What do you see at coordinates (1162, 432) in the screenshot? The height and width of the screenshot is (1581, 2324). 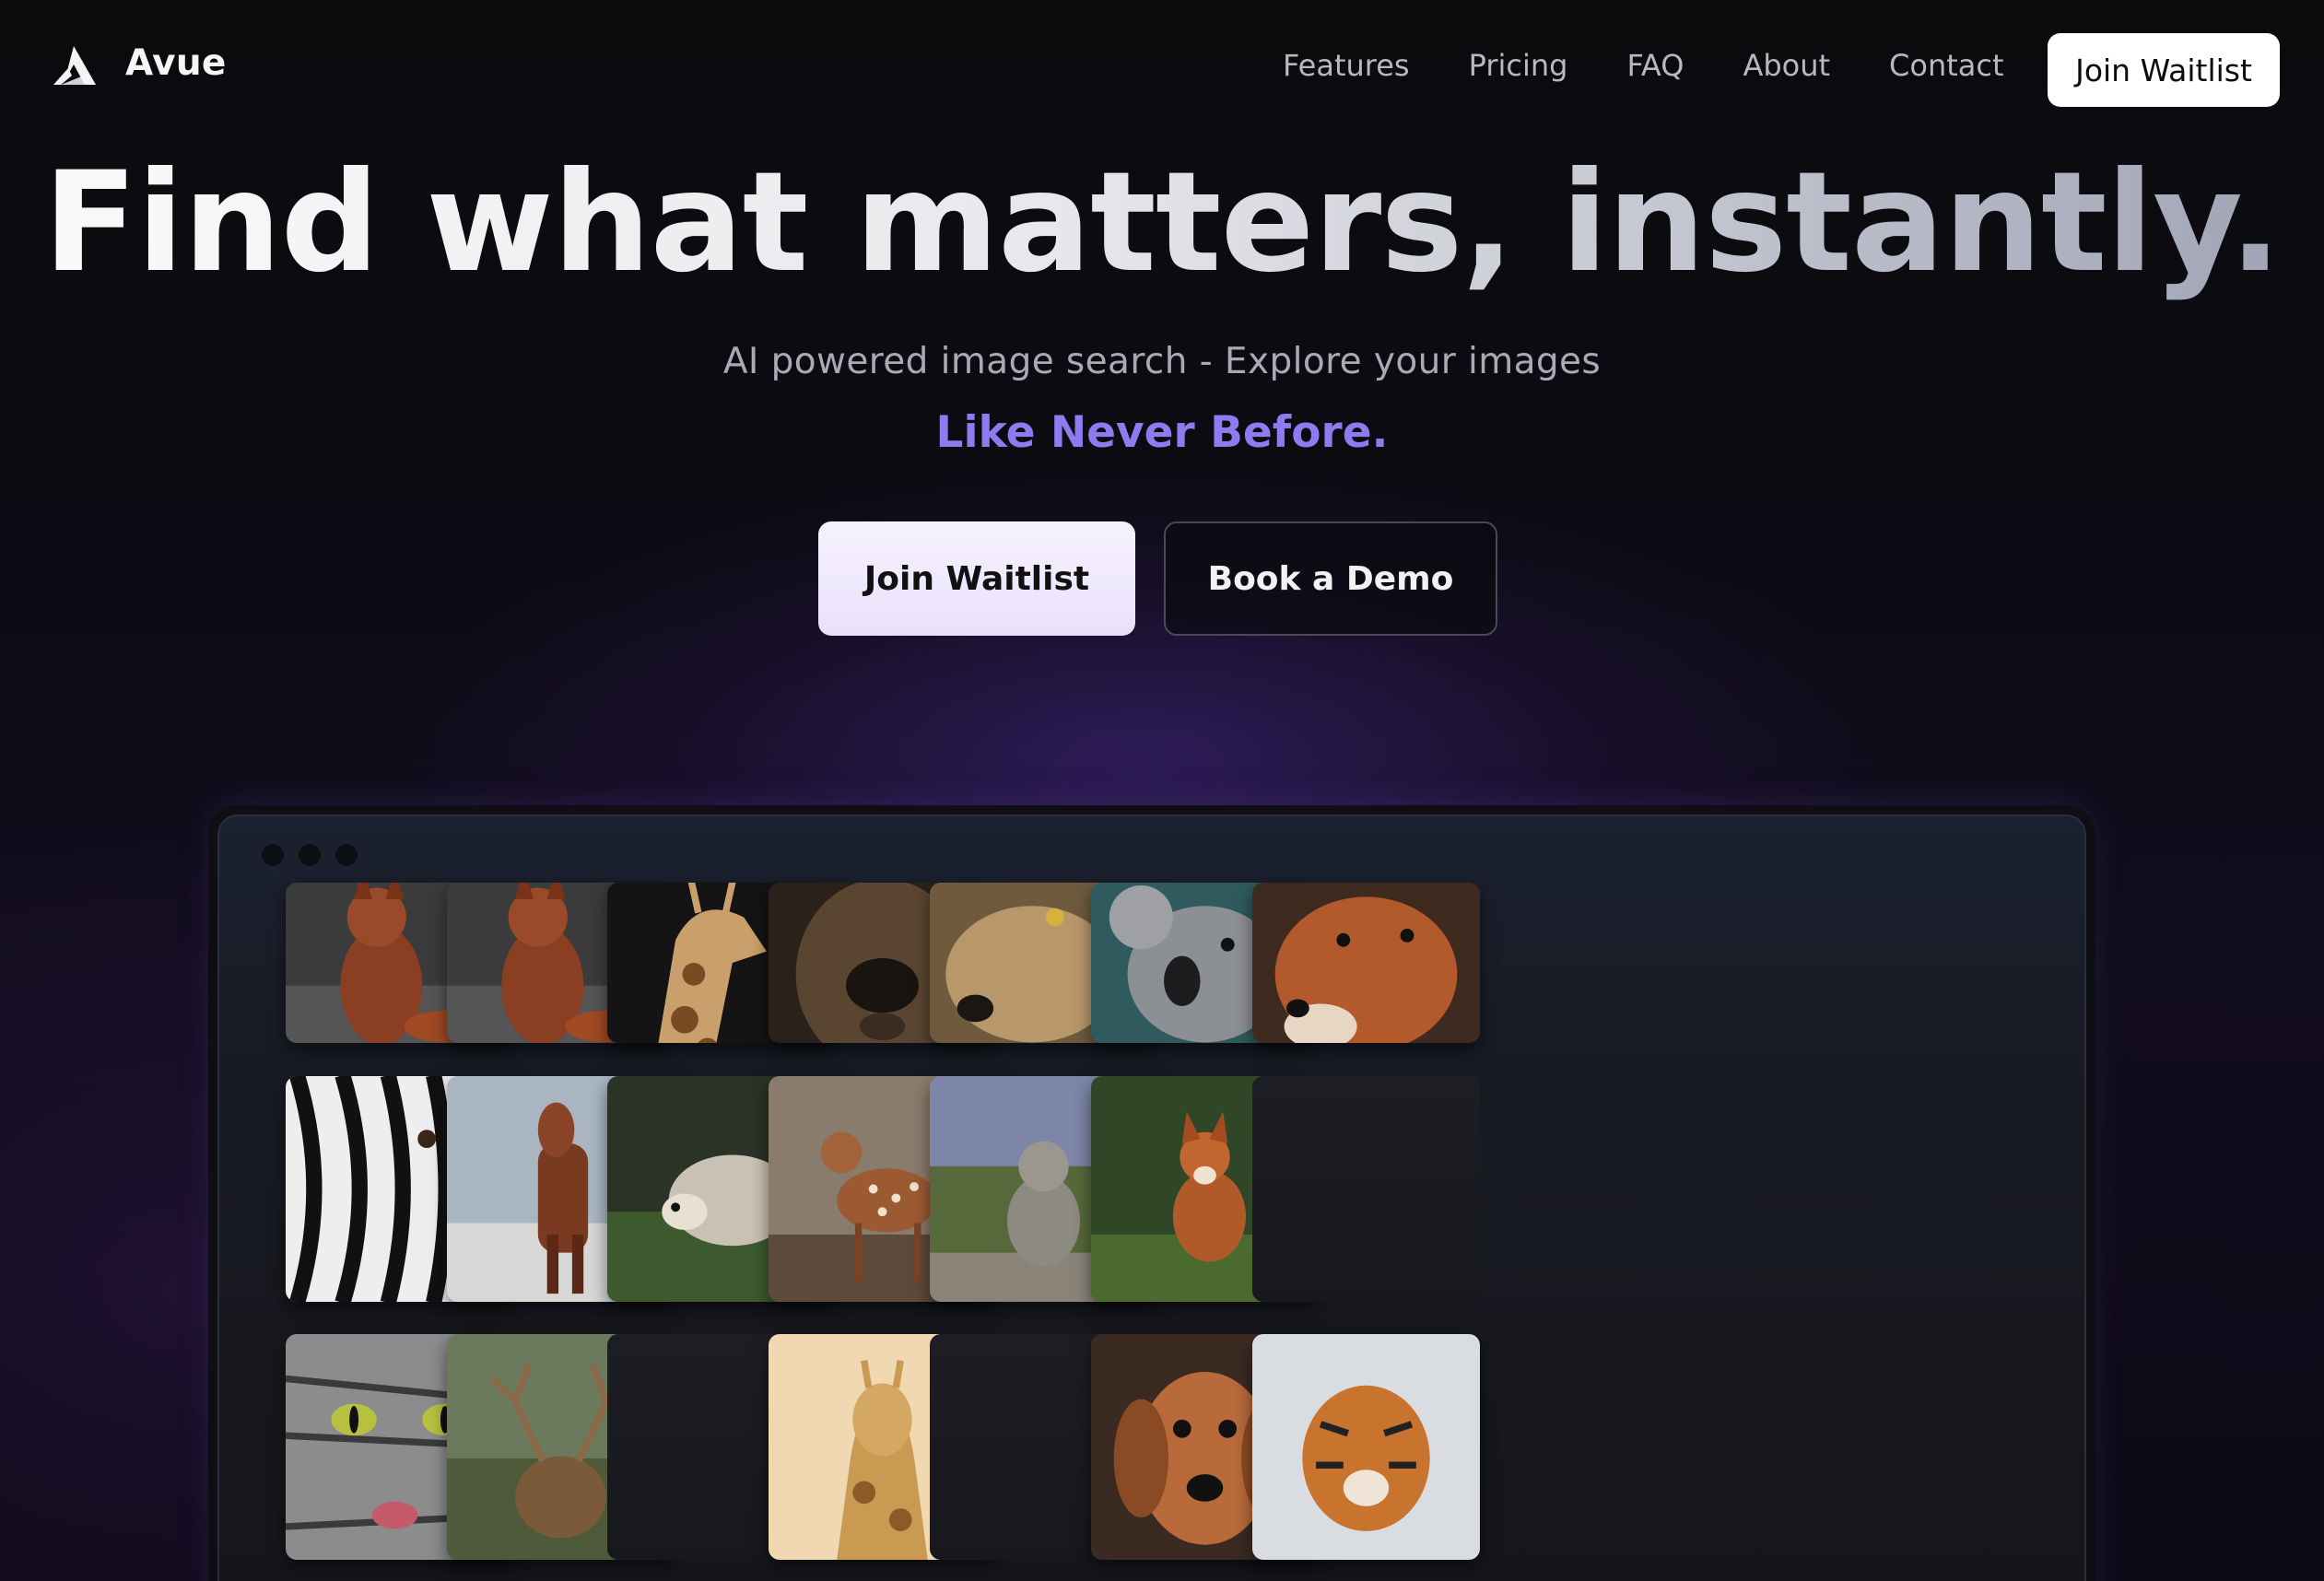 I see `hero-accent-text: Like Never Before.` at bounding box center [1162, 432].